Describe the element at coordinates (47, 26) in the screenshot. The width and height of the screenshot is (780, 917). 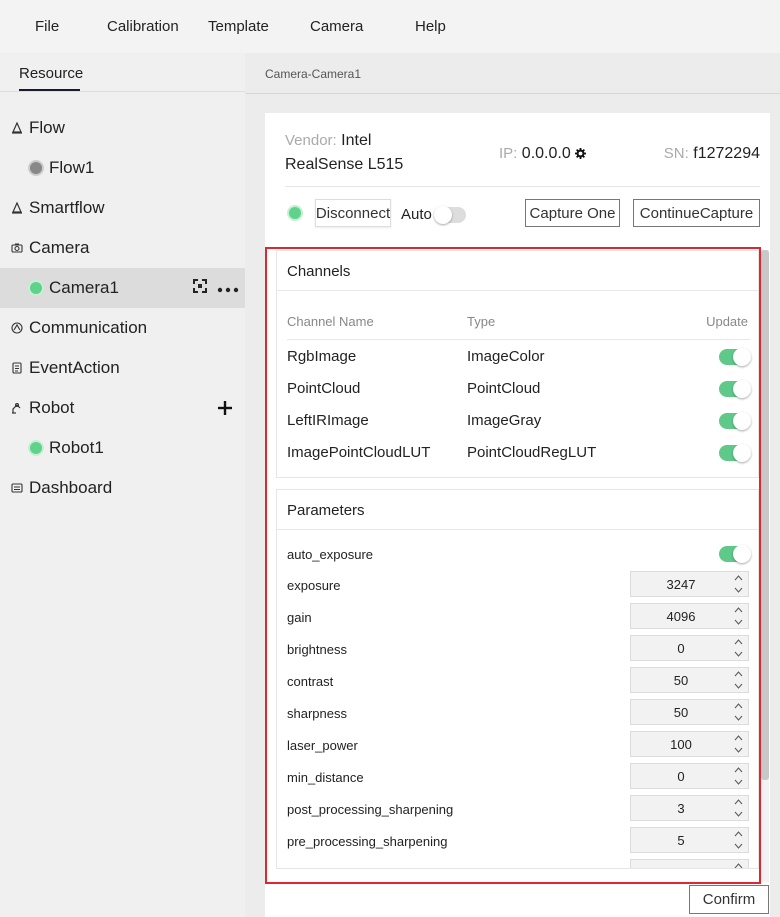
I see `menu-file: File` at that location.